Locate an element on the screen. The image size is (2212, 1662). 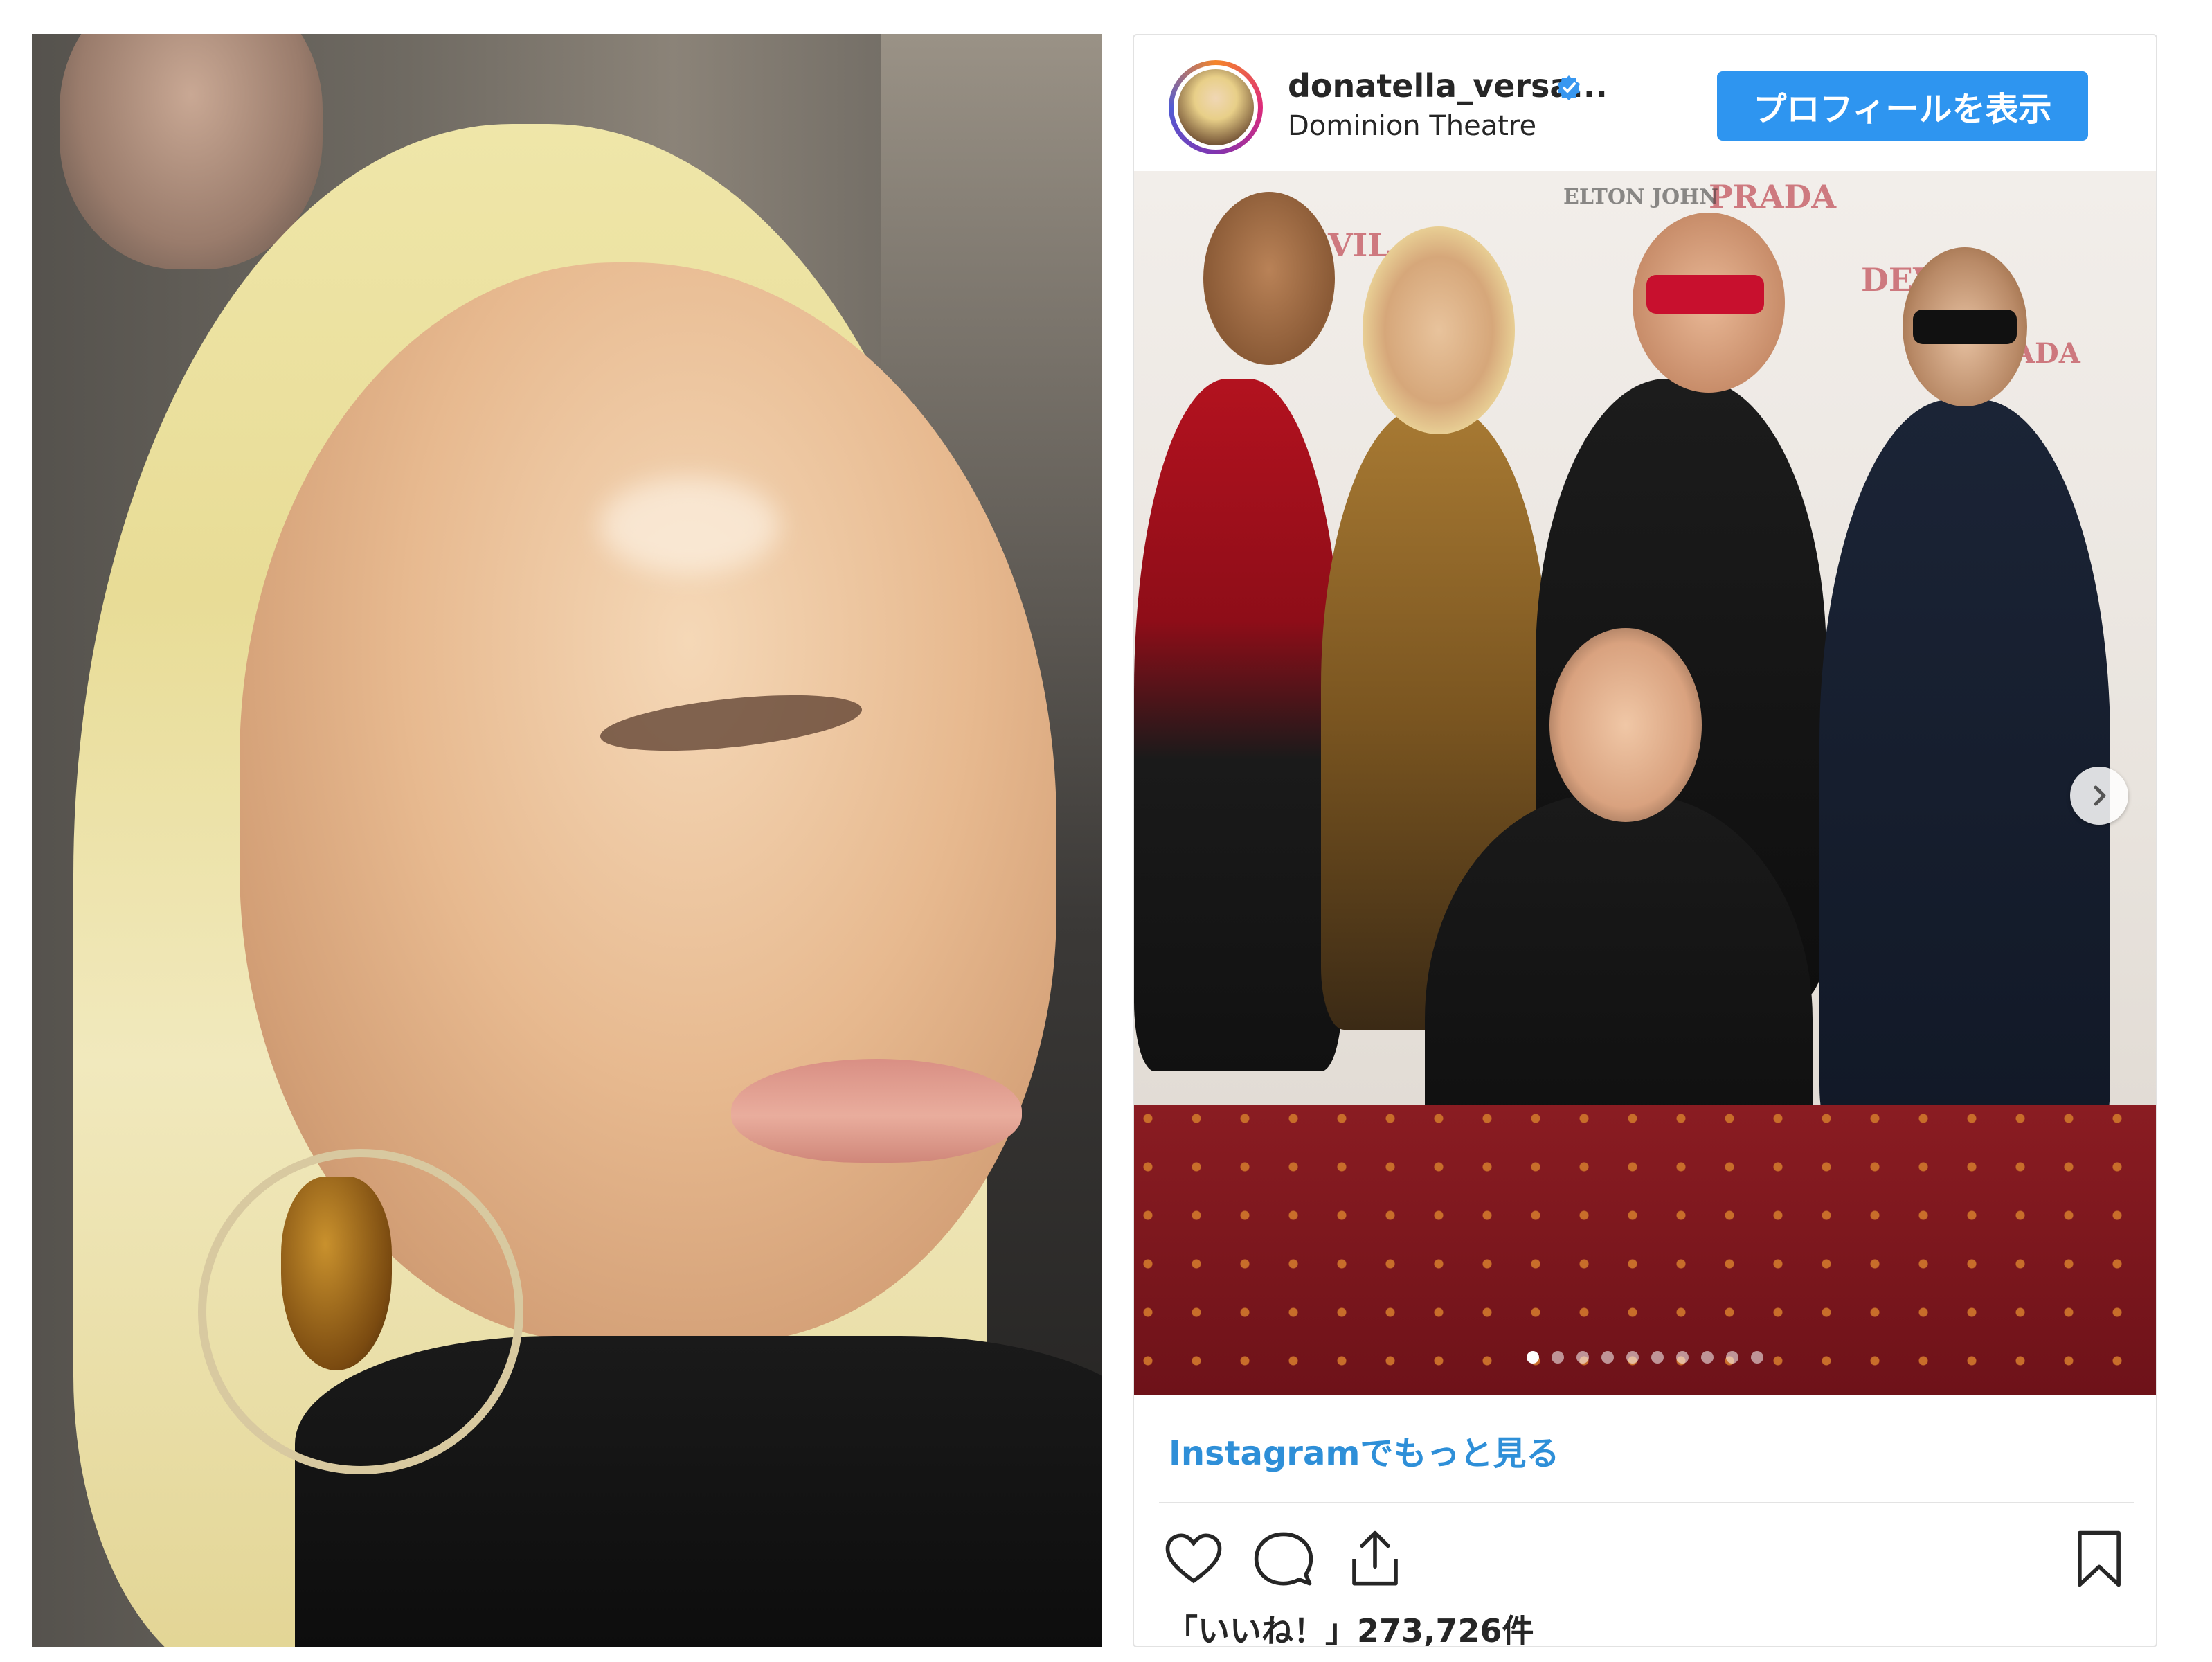
forehead-shine is located at coordinates (690, 526).